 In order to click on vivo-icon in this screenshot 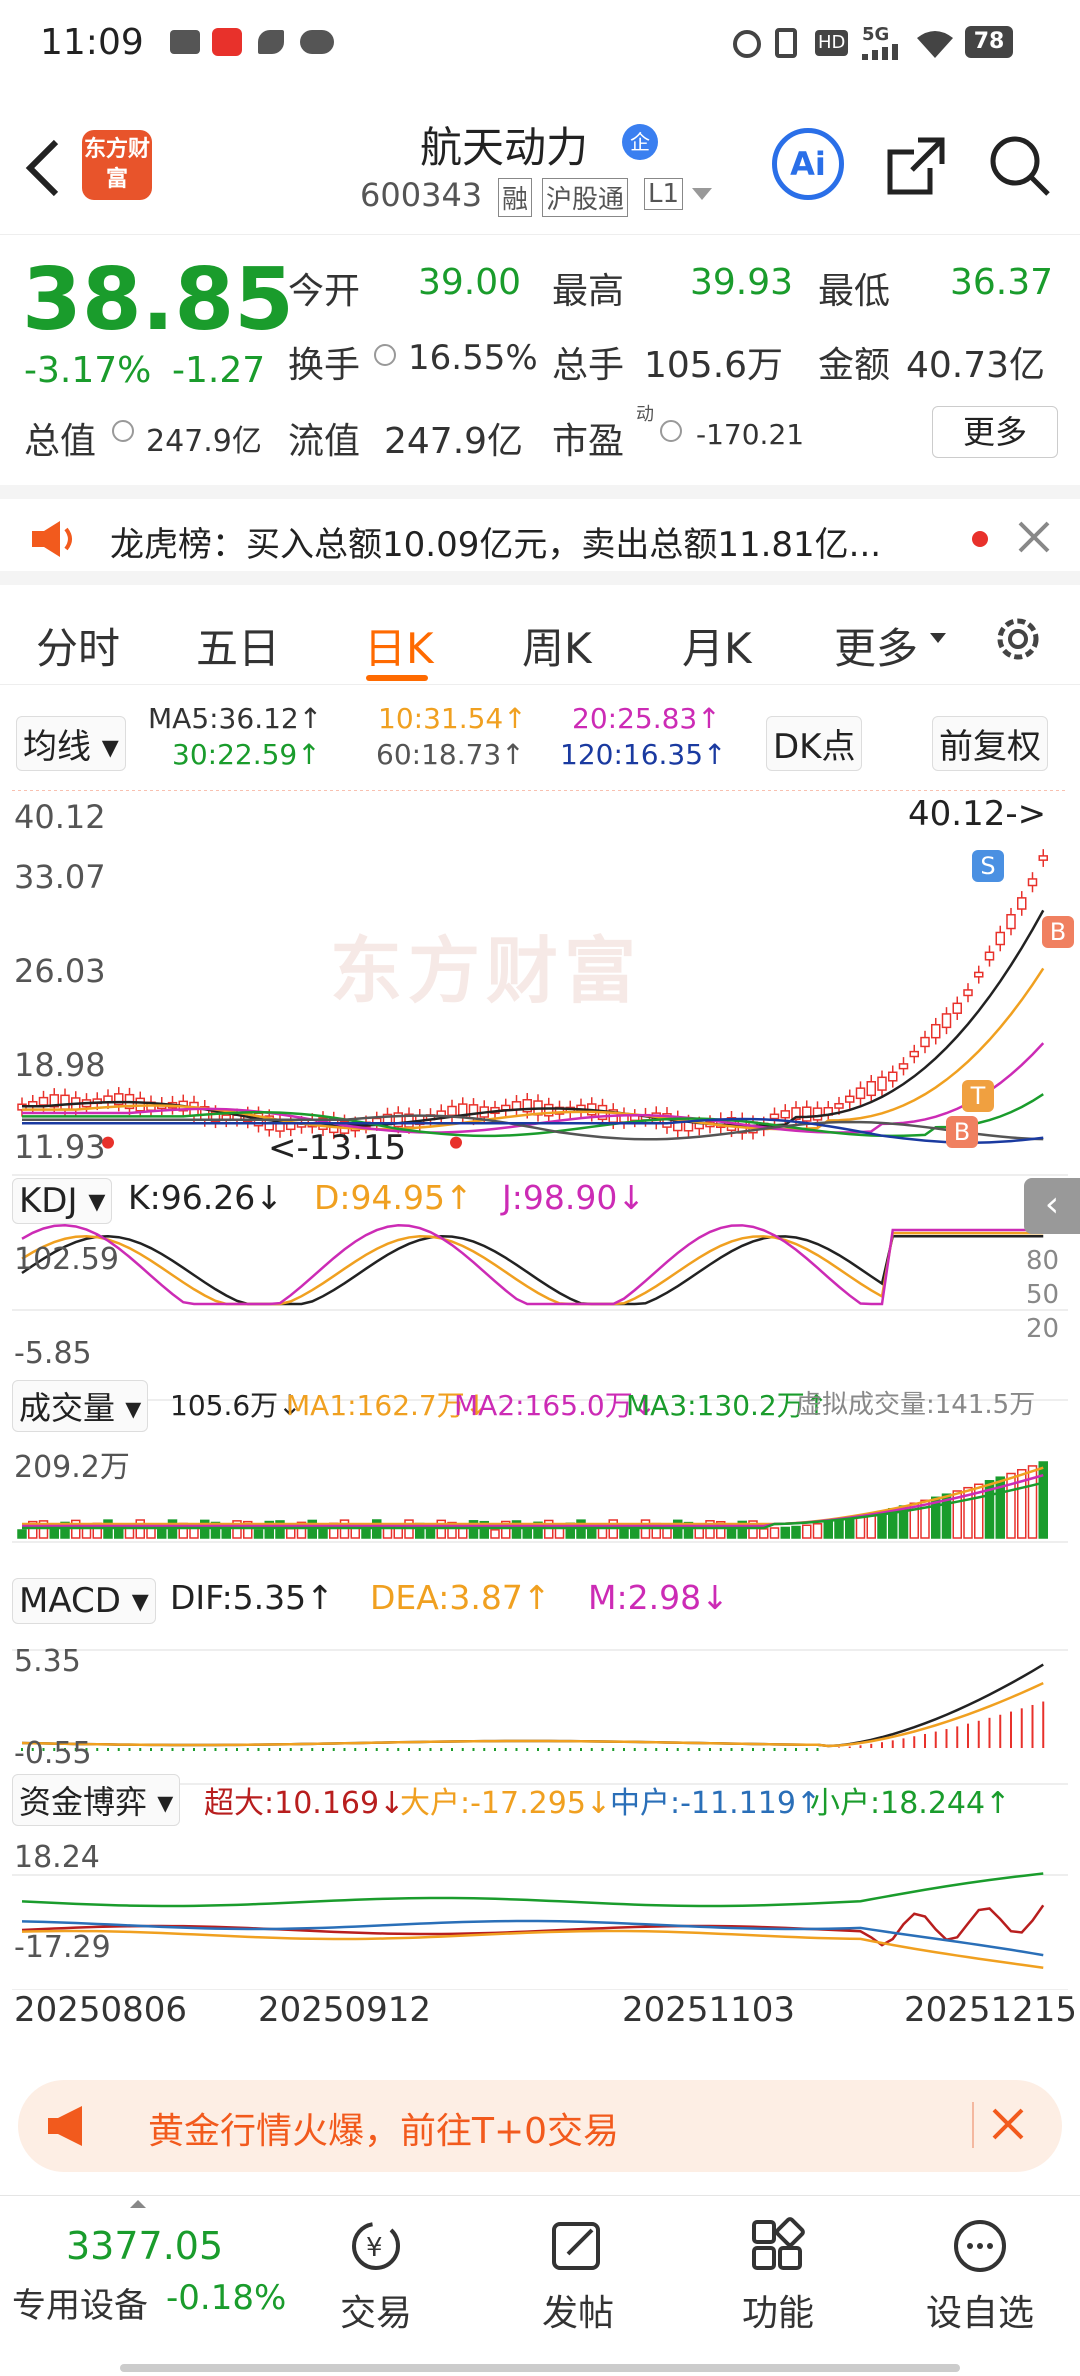, I will do `click(185, 42)`.